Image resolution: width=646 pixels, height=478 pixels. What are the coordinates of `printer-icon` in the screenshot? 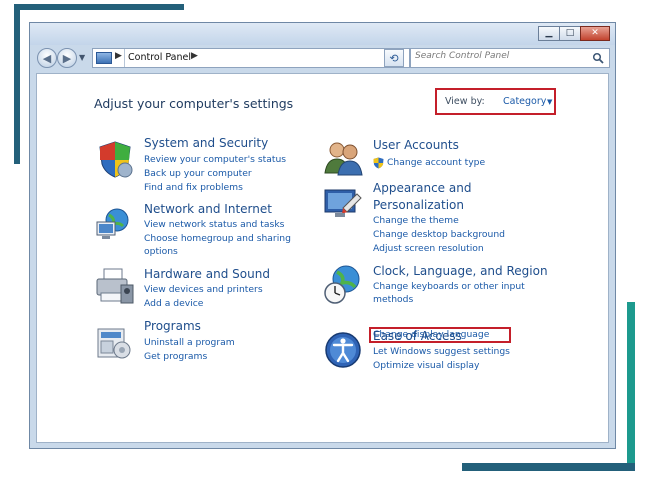 It's located at (115, 286).